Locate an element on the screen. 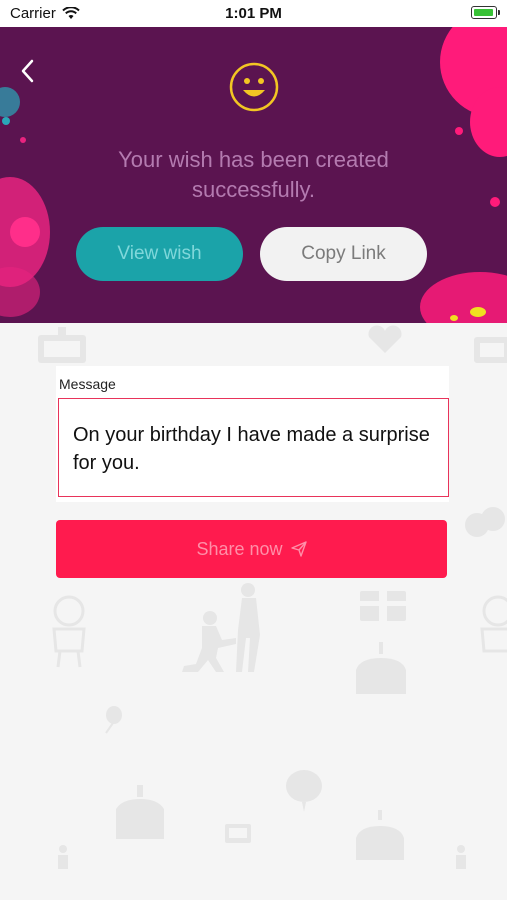  cloud-icon is located at coordinates (485, 522).